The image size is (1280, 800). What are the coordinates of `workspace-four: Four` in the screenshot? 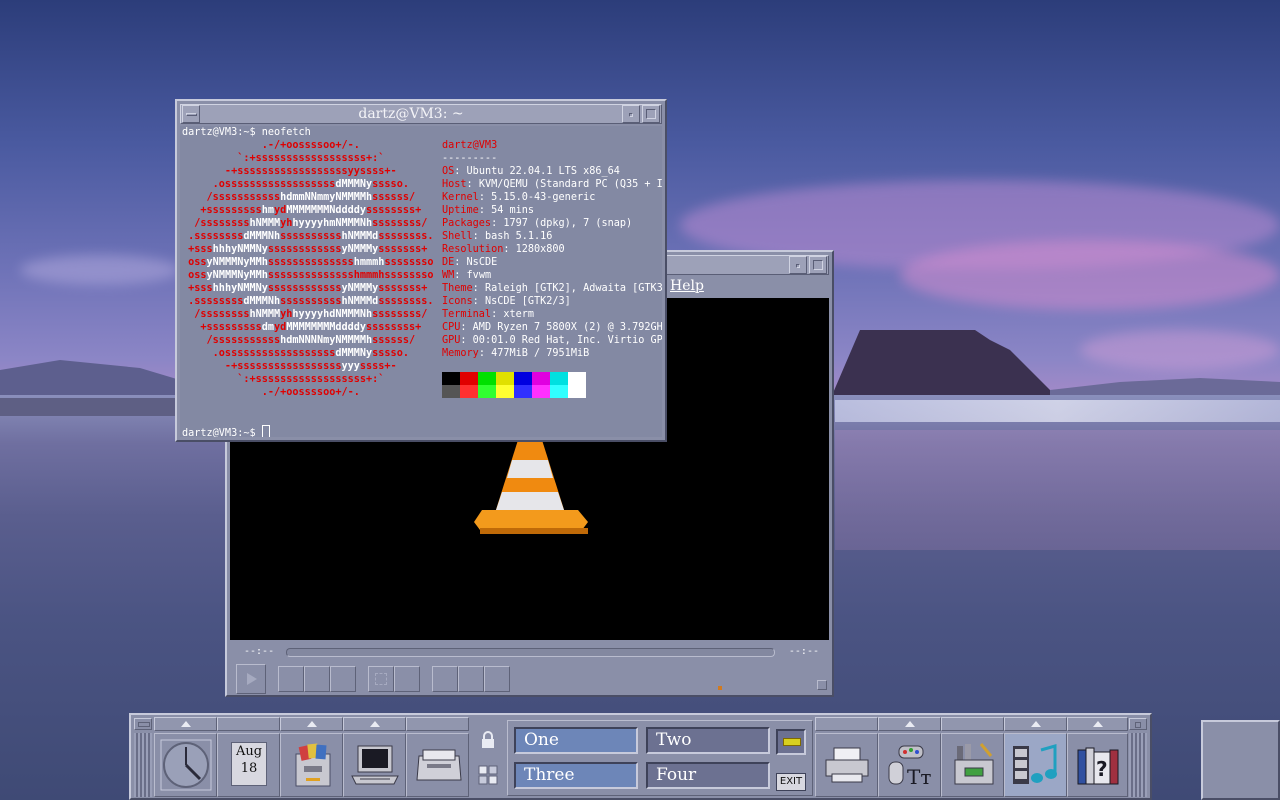 It's located at (708, 775).